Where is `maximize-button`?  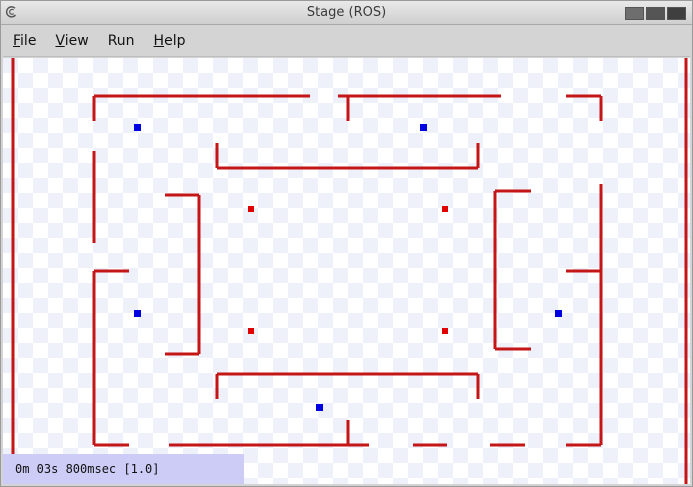
maximize-button is located at coordinates (655, 13).